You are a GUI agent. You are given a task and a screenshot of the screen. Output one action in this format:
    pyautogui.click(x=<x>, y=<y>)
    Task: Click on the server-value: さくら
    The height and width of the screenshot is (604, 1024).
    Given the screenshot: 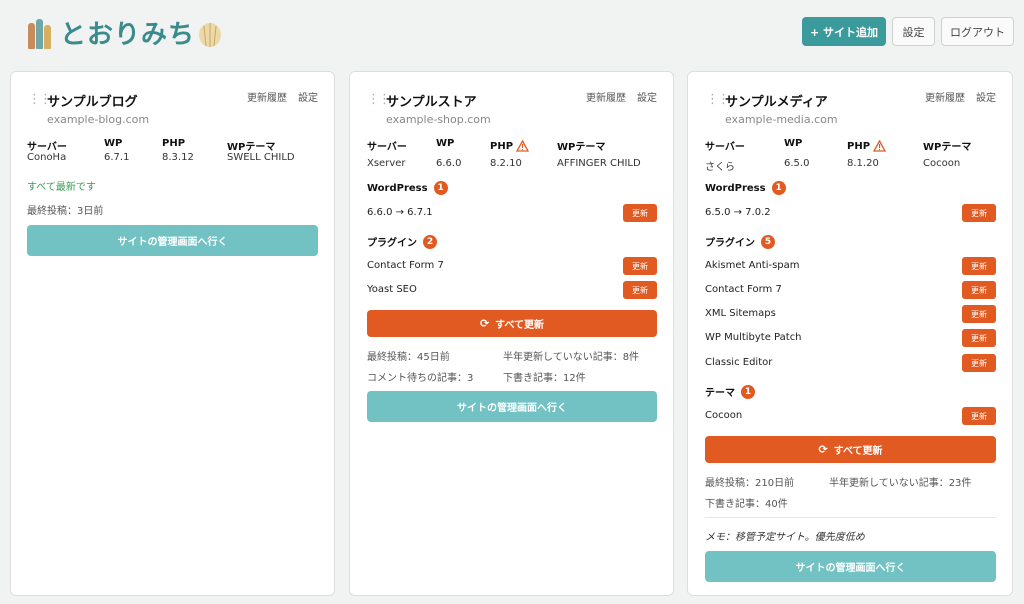 What is the action you would take?
    pyautogui.click(x=720, y=167)
    